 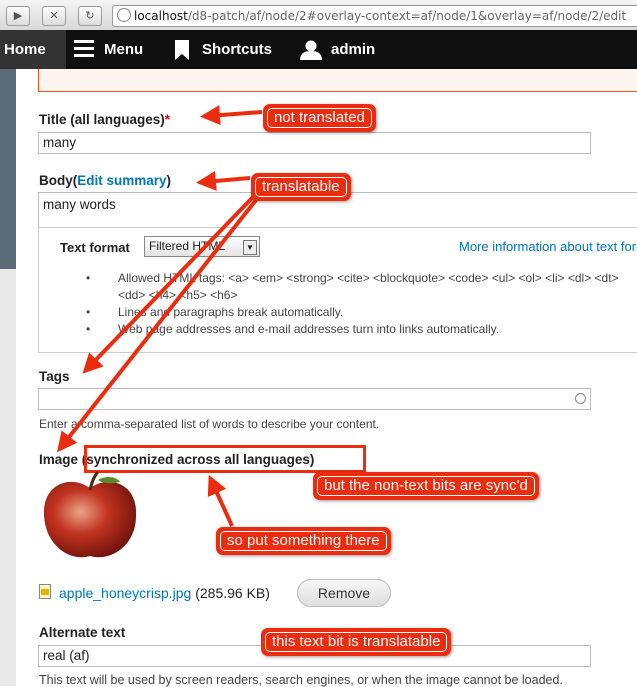 I want to click on apple-image, so click(x=90, y=514).